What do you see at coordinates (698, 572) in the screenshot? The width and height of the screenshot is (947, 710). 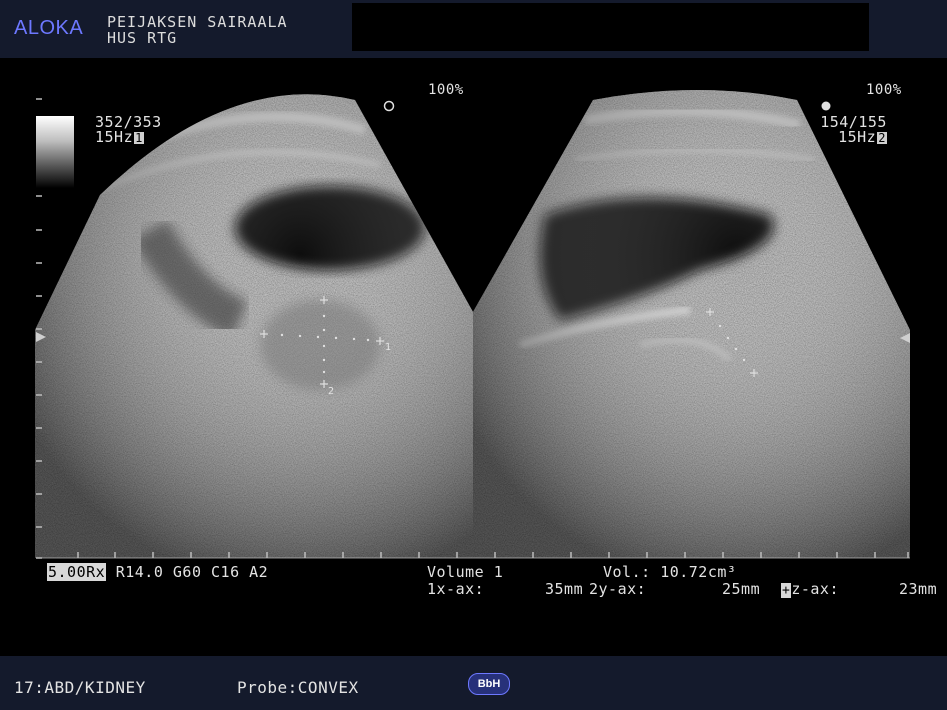 I see `volume-value: 10.72cm³` at bounding box center [698, 572].